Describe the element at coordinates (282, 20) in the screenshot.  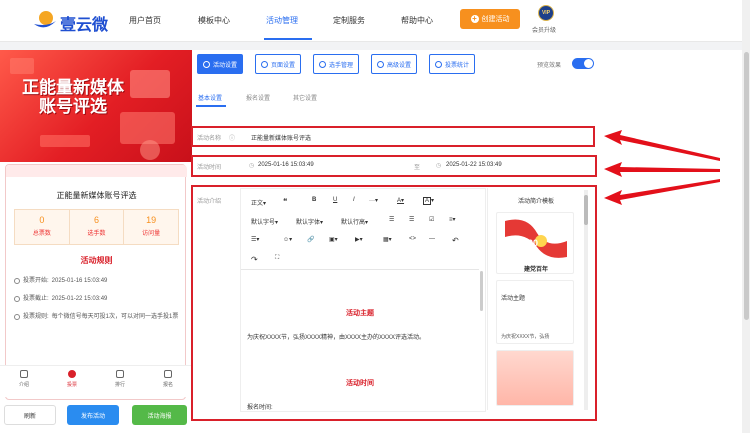
I see `nav-activity-management: 活动管理` at that location.